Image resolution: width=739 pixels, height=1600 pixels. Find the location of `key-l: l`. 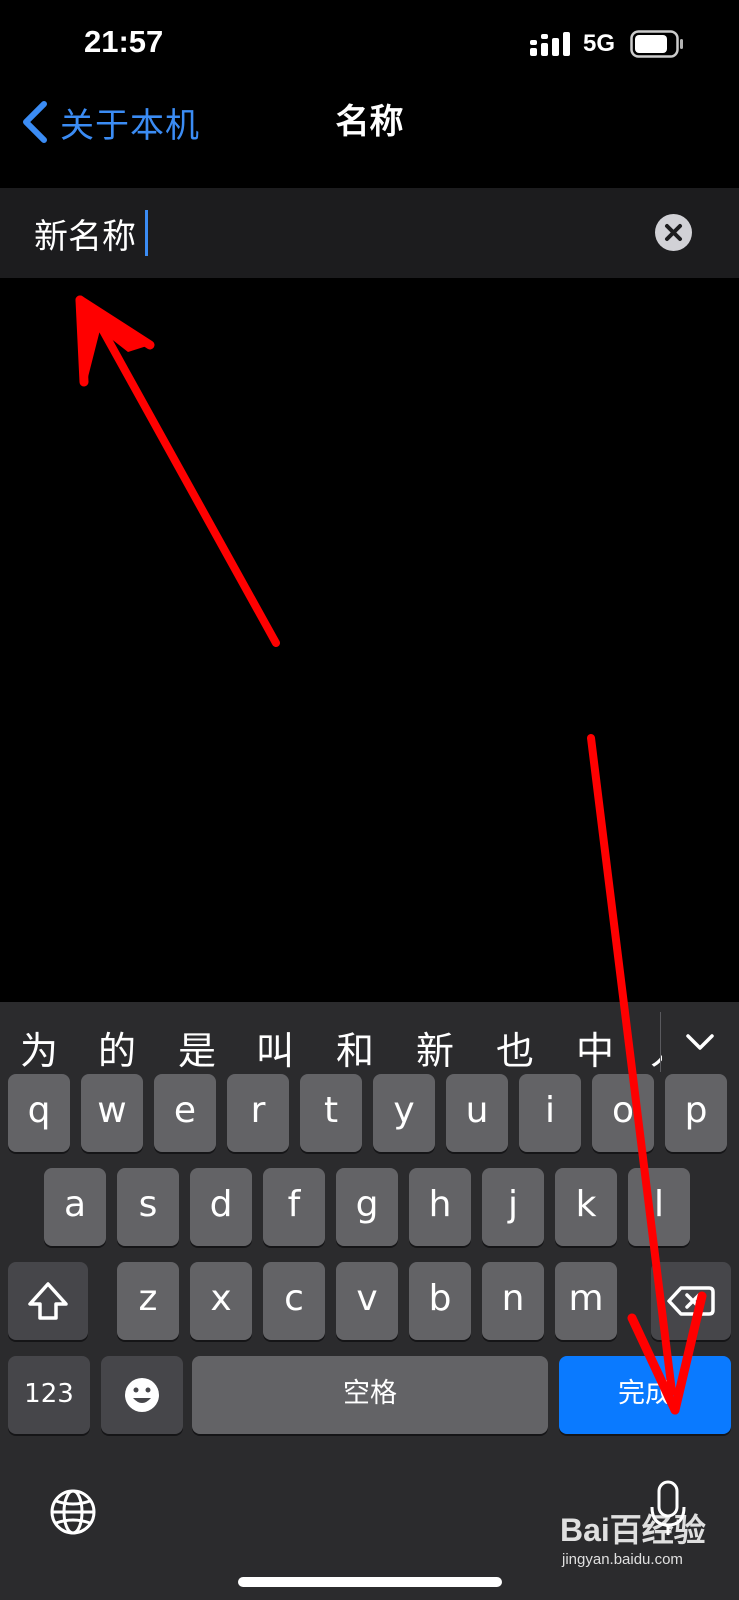

key-l: l is located at coordinates (659, 1207).